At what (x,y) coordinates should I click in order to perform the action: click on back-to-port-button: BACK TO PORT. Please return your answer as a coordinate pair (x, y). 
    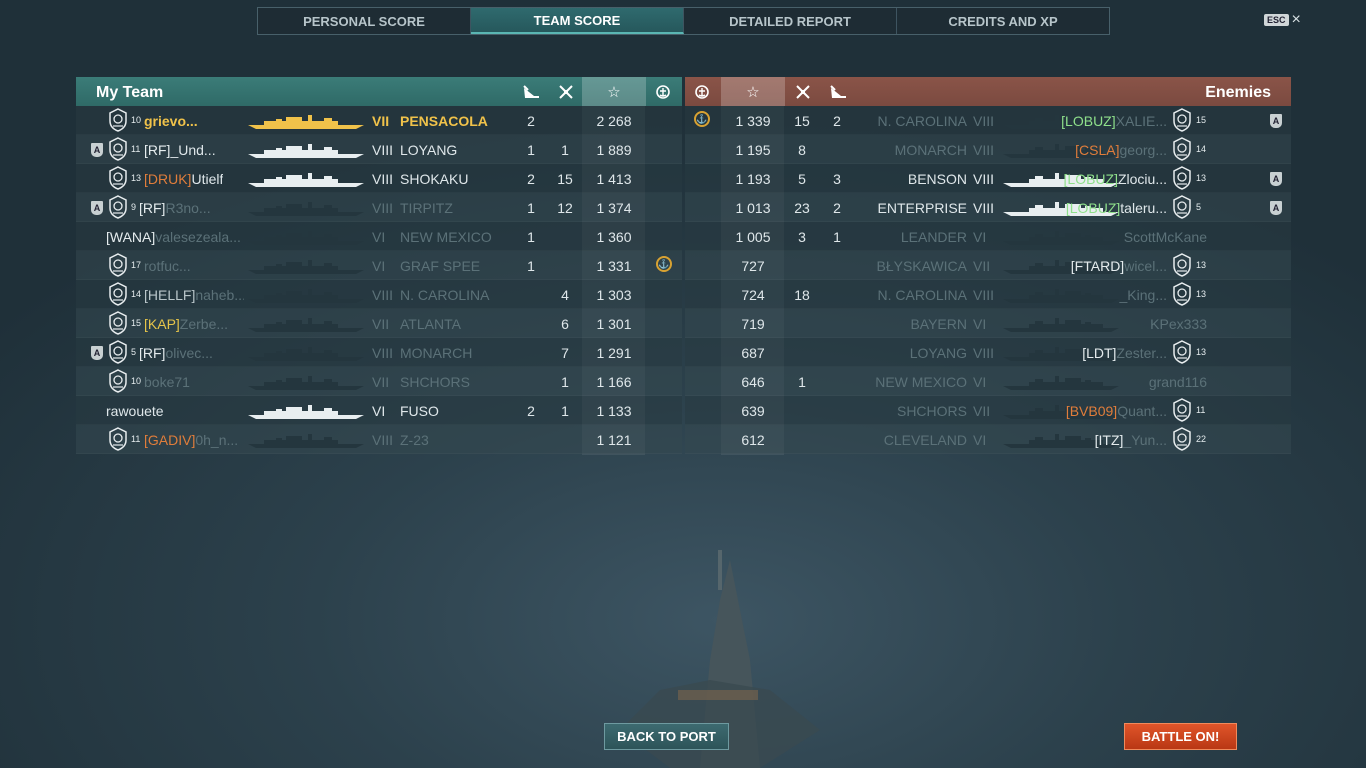
    Looking at the image, I should click on (666, 736).